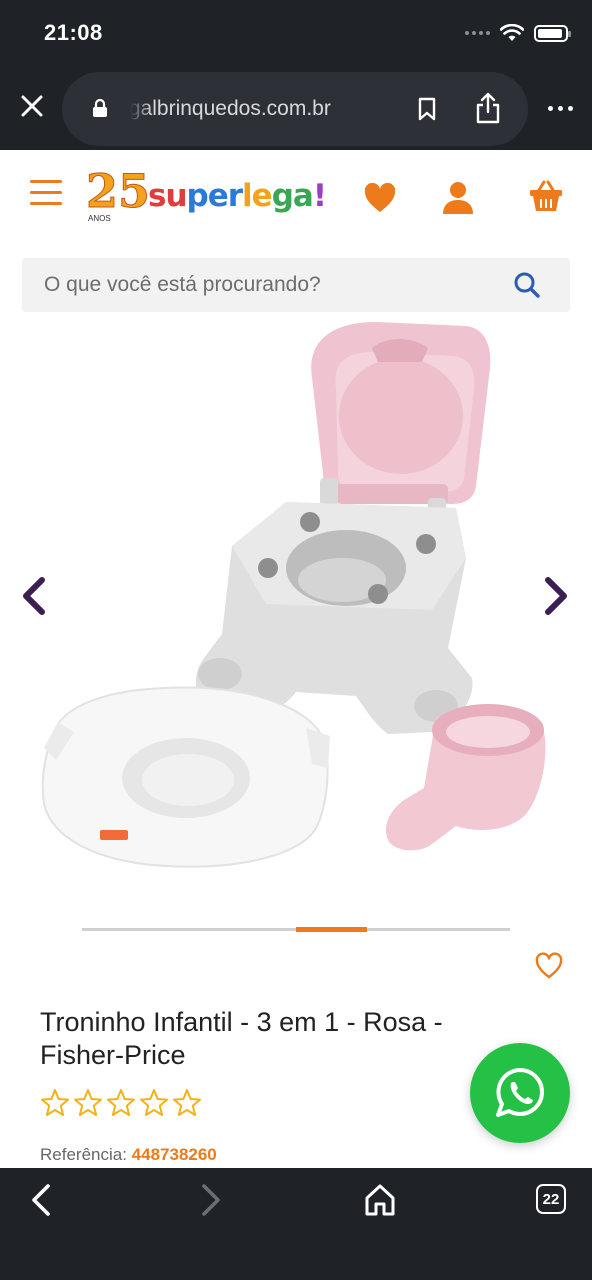 This screenshot has width=592, height=1280. I want to click on gallery-prev-button, so click(34, 596).